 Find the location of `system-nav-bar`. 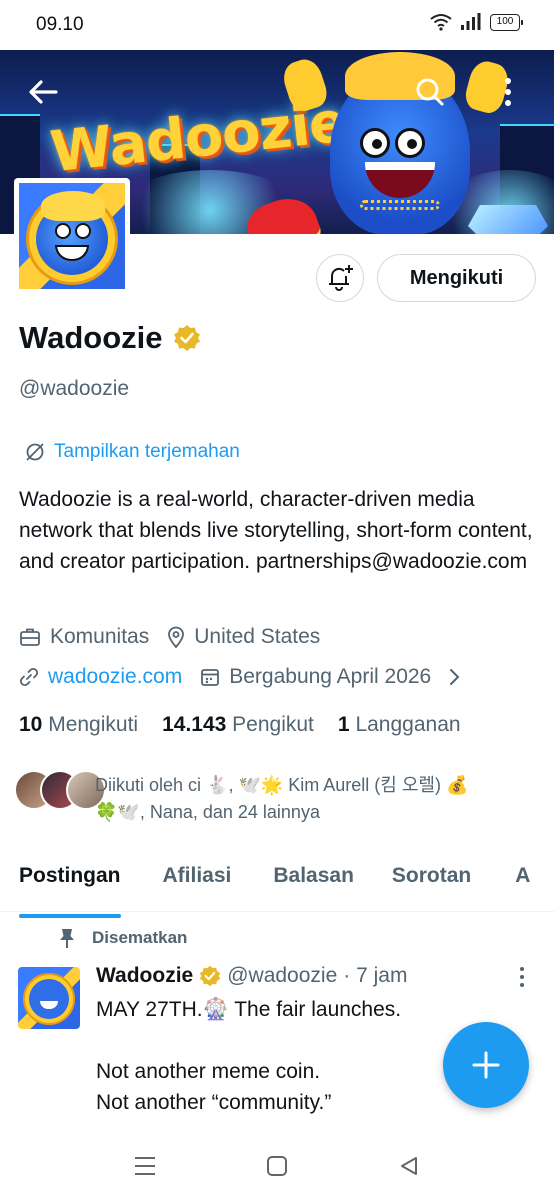

system-nav-bar is located at coordinates (277, 1167).